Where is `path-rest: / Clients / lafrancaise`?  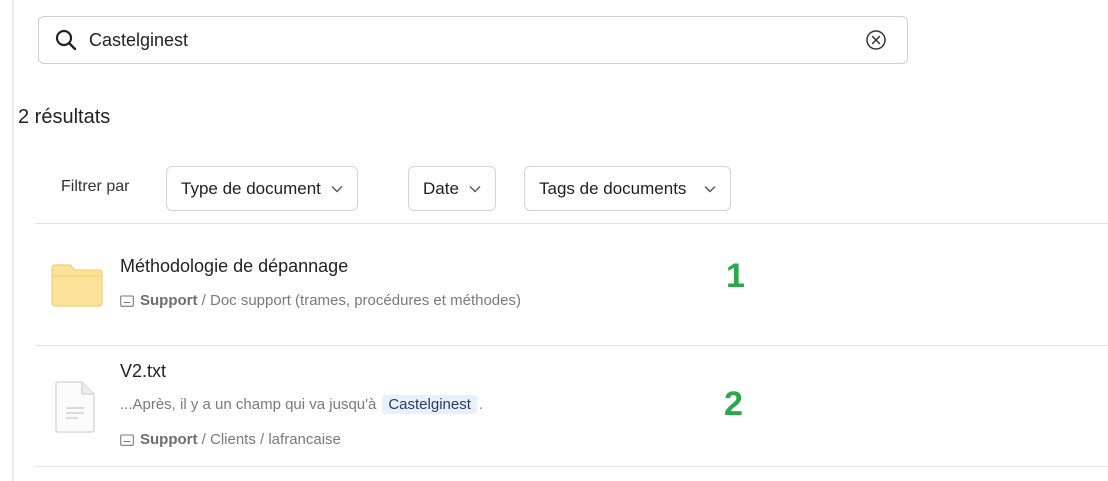
path-rest: / Clients / lafrancaise is located at coordinates (269, 439).